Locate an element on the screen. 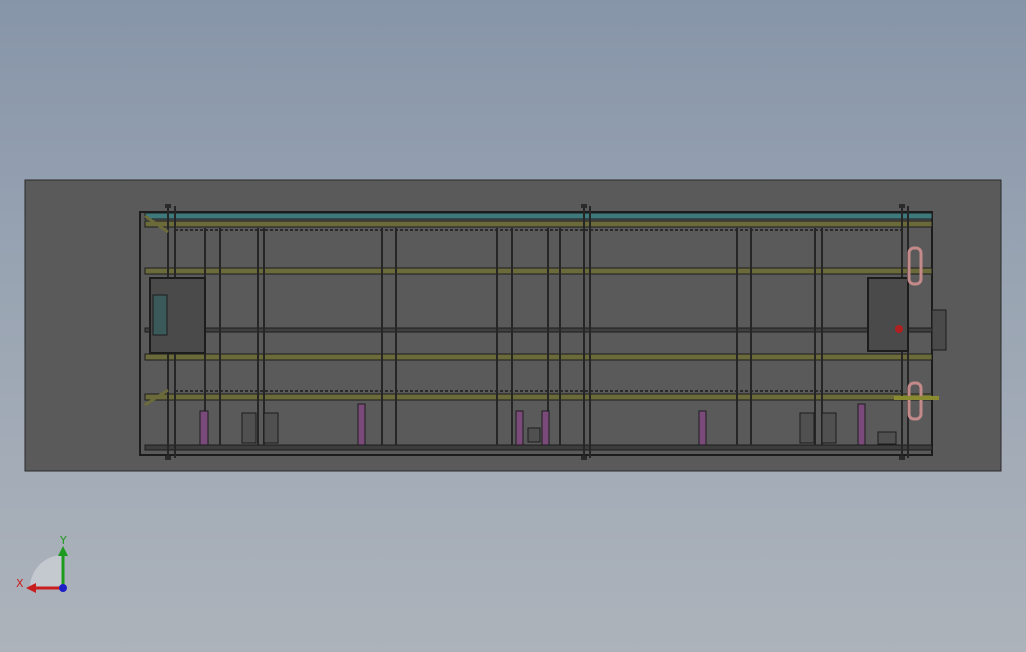 The height and width of the screenshot is (652, 1026). triad-y-label: Y is located at coordinates (63, 540).